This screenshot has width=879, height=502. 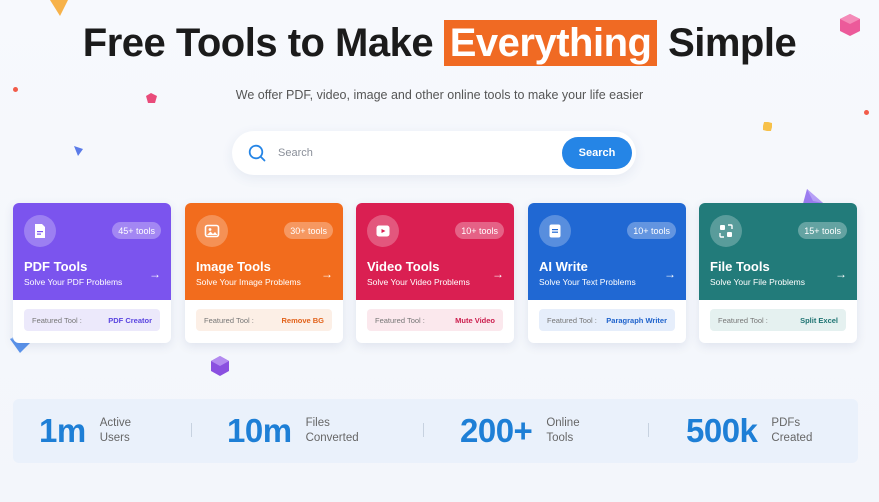 I want to click on stat-number: 500k, so click(x=722, y=430).